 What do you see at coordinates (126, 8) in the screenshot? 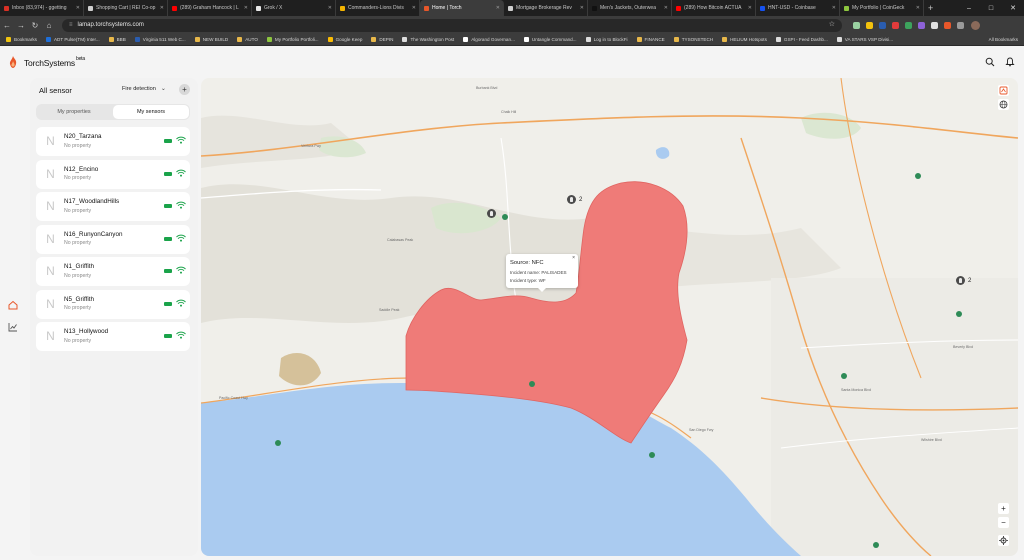
I see `browser-tab: Shopping Cart | REI Co-op ✕` at bounding box center [126, 8].